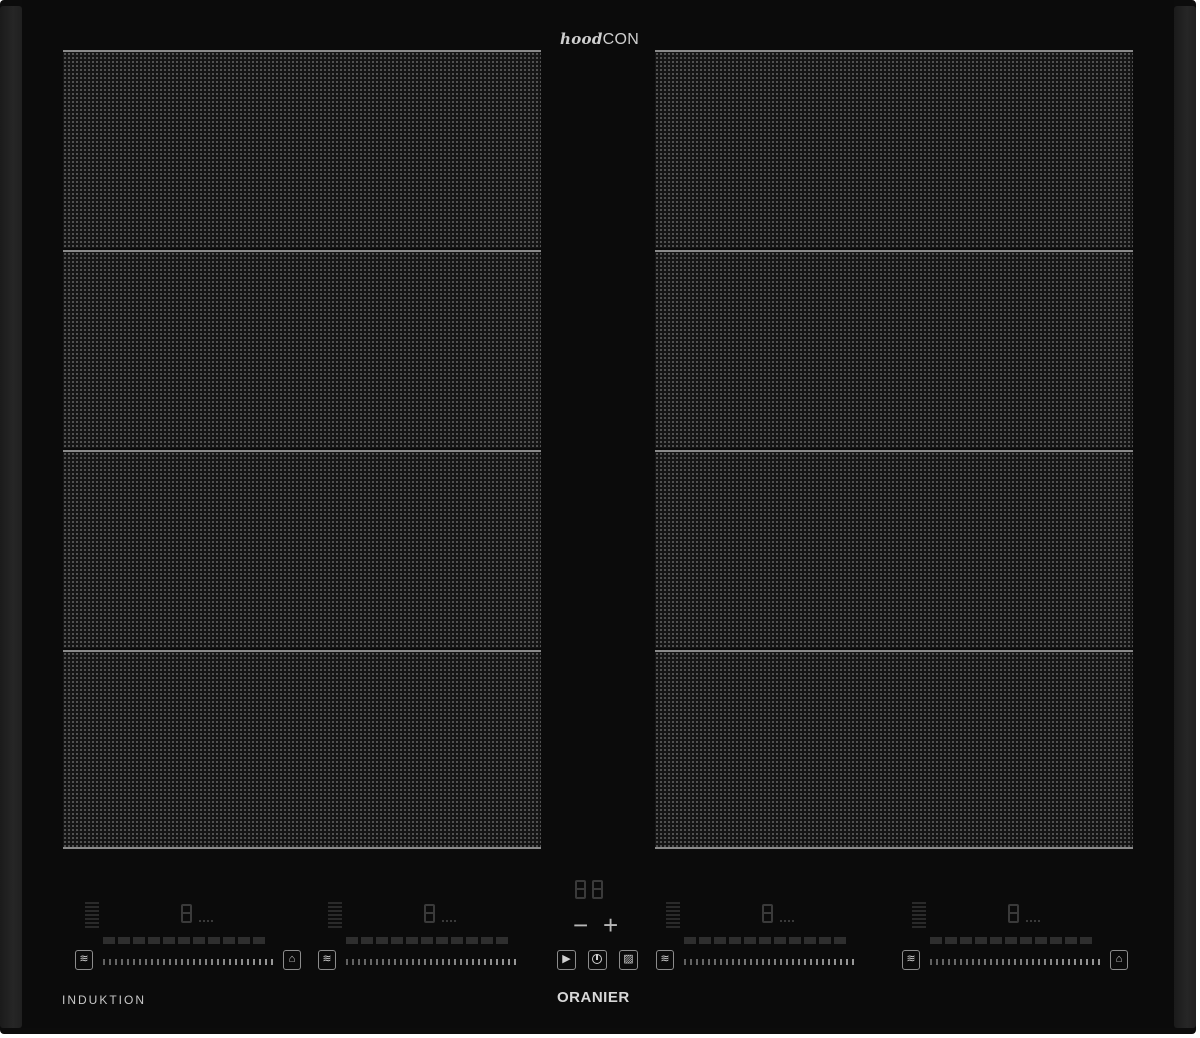  What do you see at coordinates (628, 960) in the screenshot?
I see `lock-icon: ▨` at bounding box center [628, 960].